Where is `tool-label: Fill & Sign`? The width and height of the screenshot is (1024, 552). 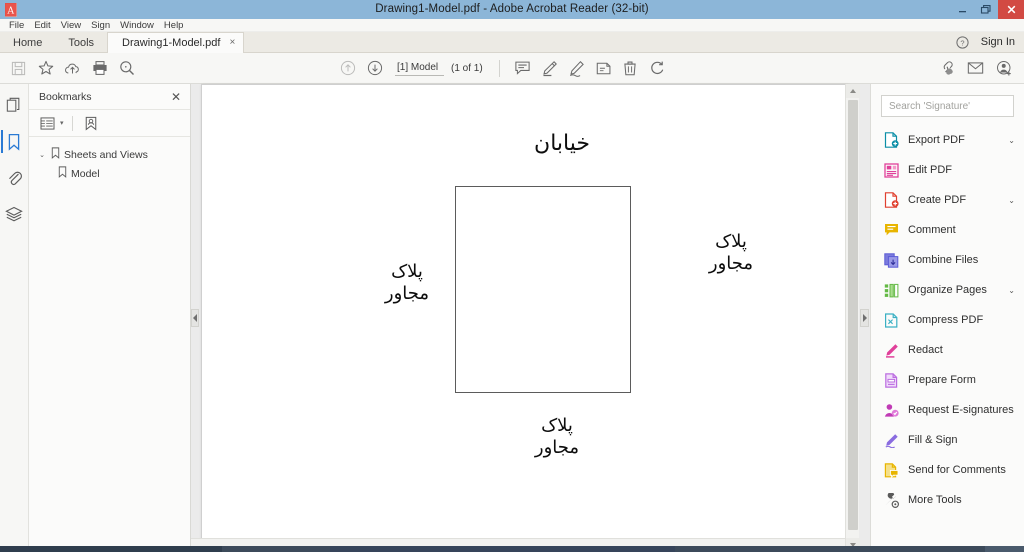 tool-label: Fill & Sign is located at coordinates (933, 440).